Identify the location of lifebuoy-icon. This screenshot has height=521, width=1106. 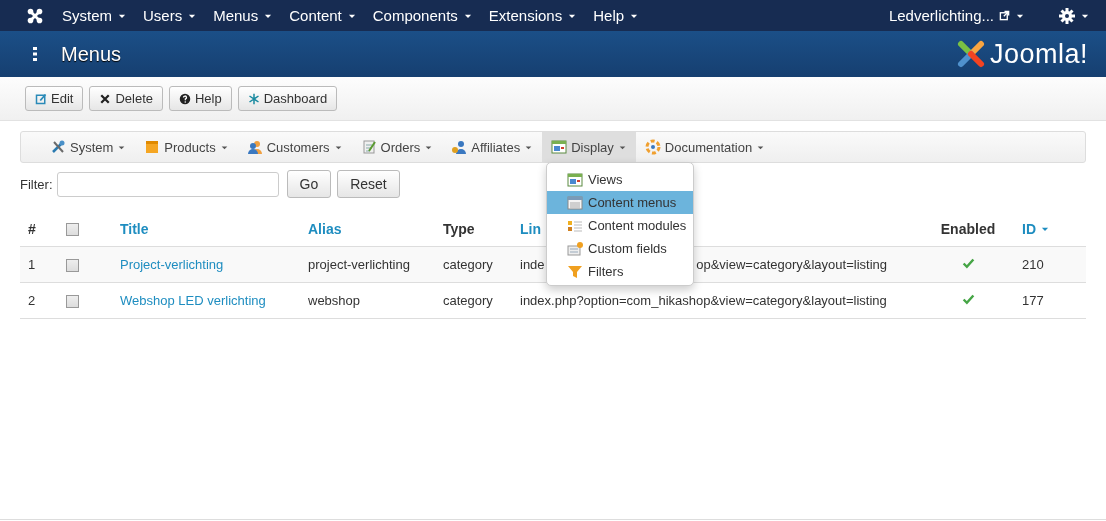
(652, 147).